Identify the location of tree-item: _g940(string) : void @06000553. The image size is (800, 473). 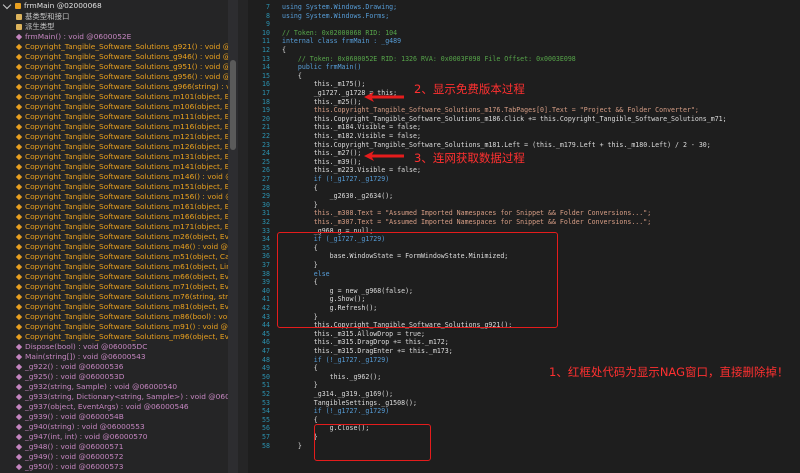
(80, 427).